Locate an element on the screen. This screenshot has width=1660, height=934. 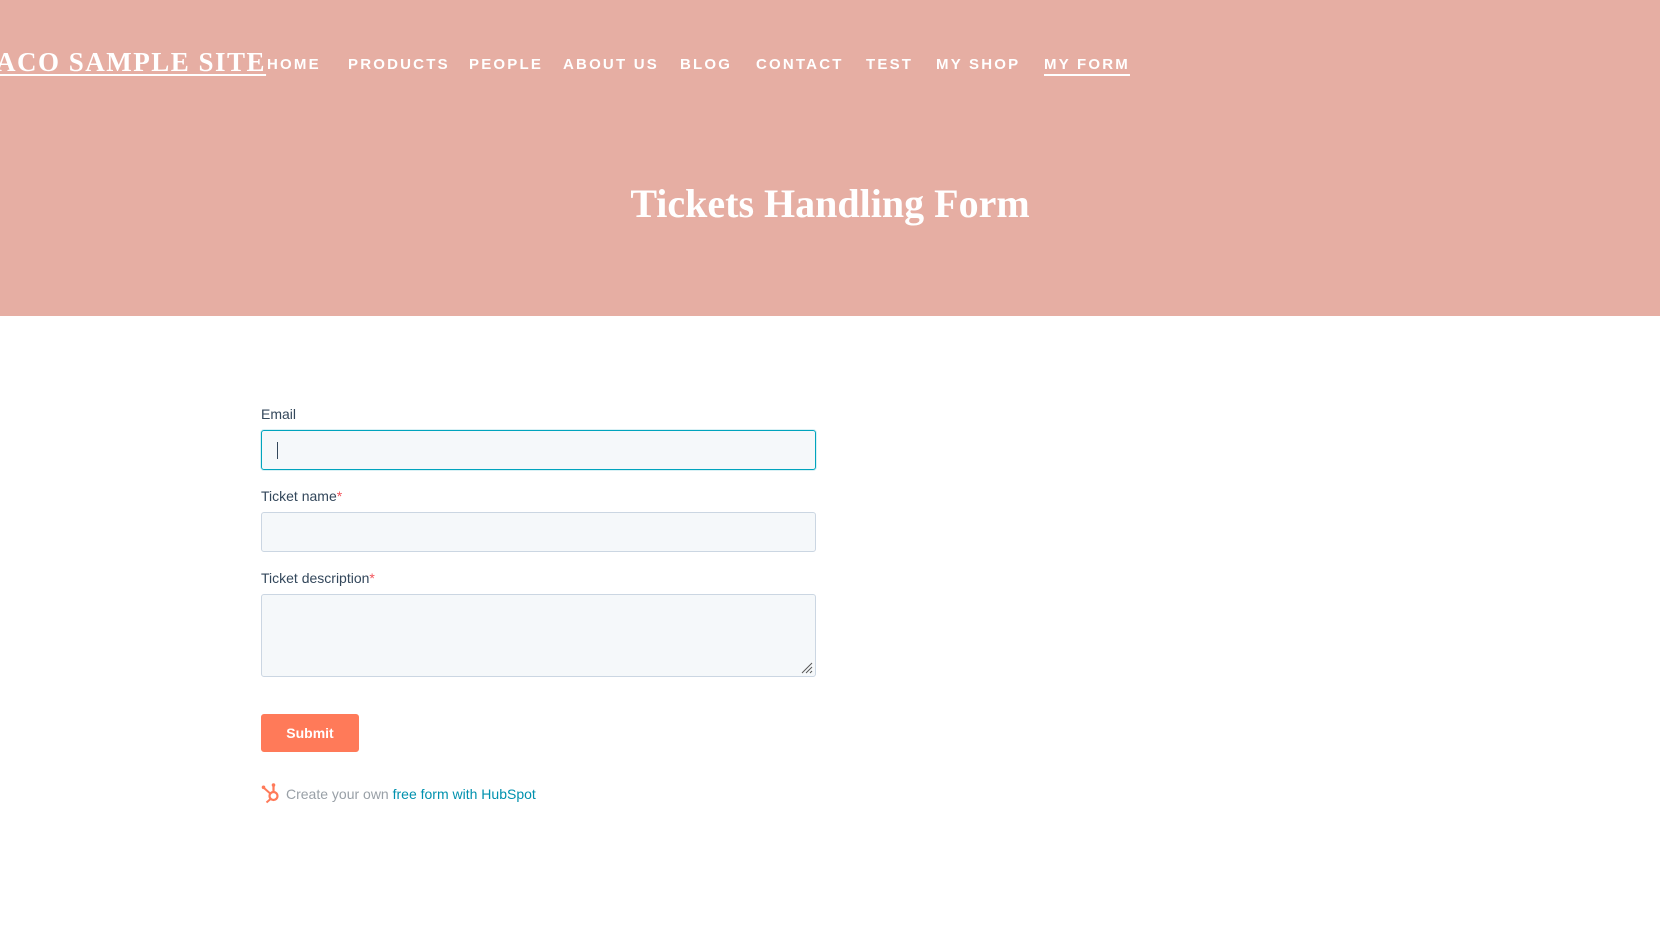
hubspot-sprocket-icon is located at coordinates (270, 793).